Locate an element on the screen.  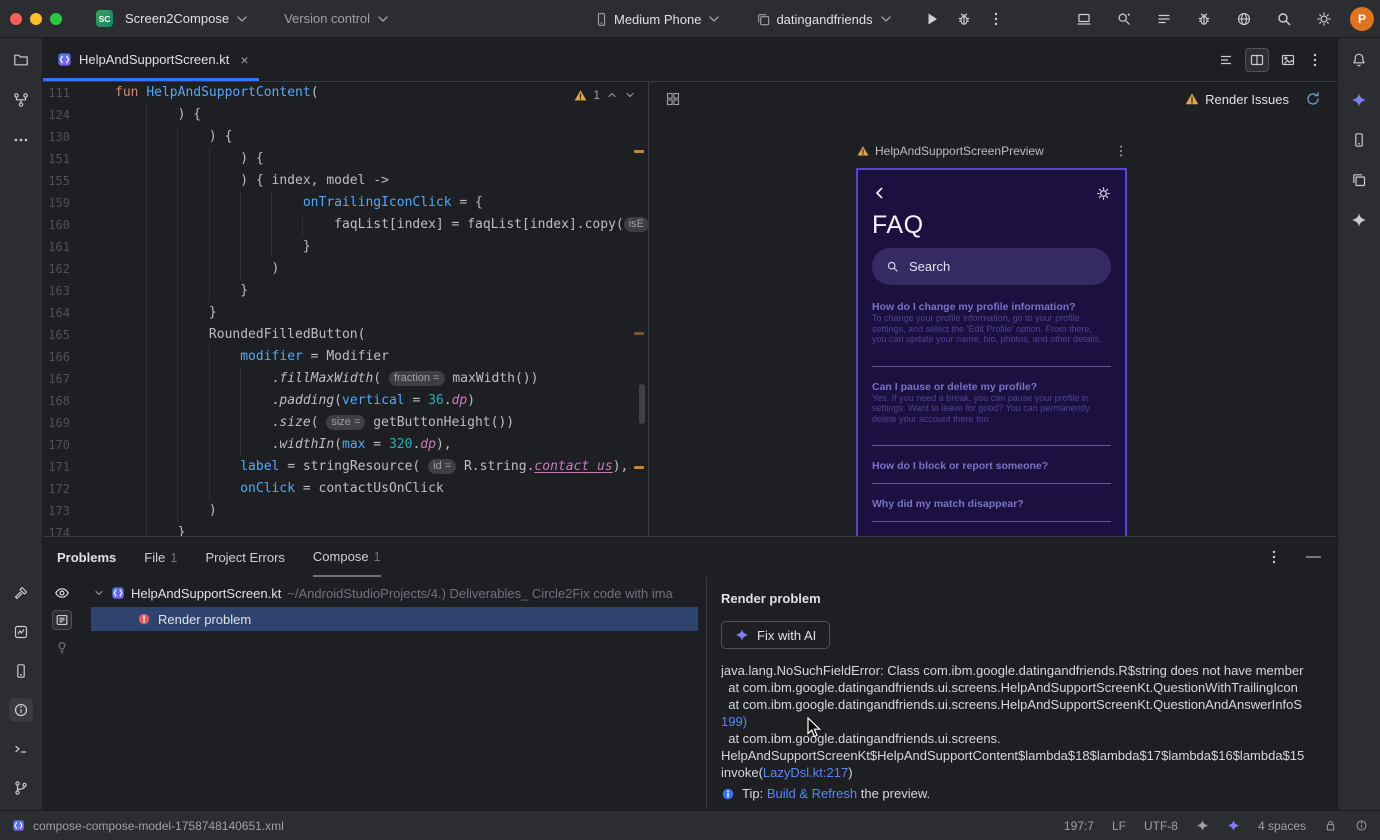
code-line: 174 } is located at coordinates (345, 529).